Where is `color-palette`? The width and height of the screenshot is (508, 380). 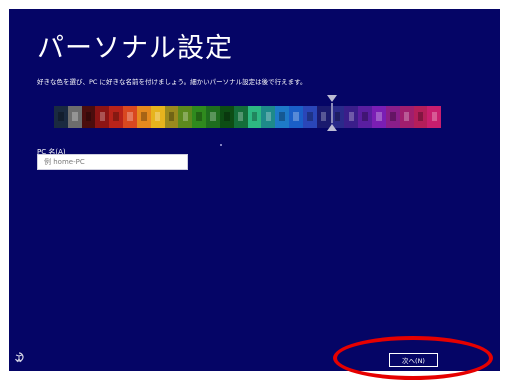 color-palette is located at coordinates (248, 117).